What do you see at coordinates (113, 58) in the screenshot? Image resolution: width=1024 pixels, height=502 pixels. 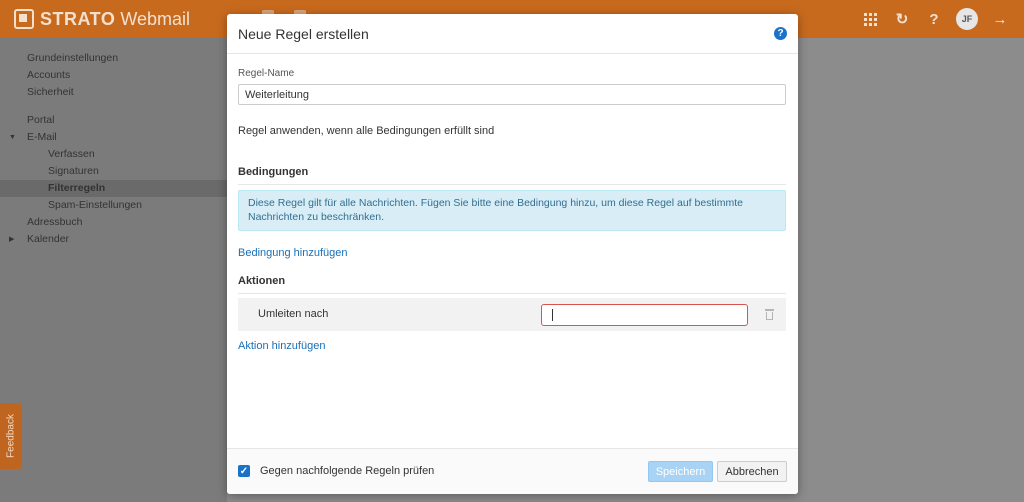 I see `sidebar-item-grundeinstellungen: Grundeinstellungen` at bounding box center [113, 58].